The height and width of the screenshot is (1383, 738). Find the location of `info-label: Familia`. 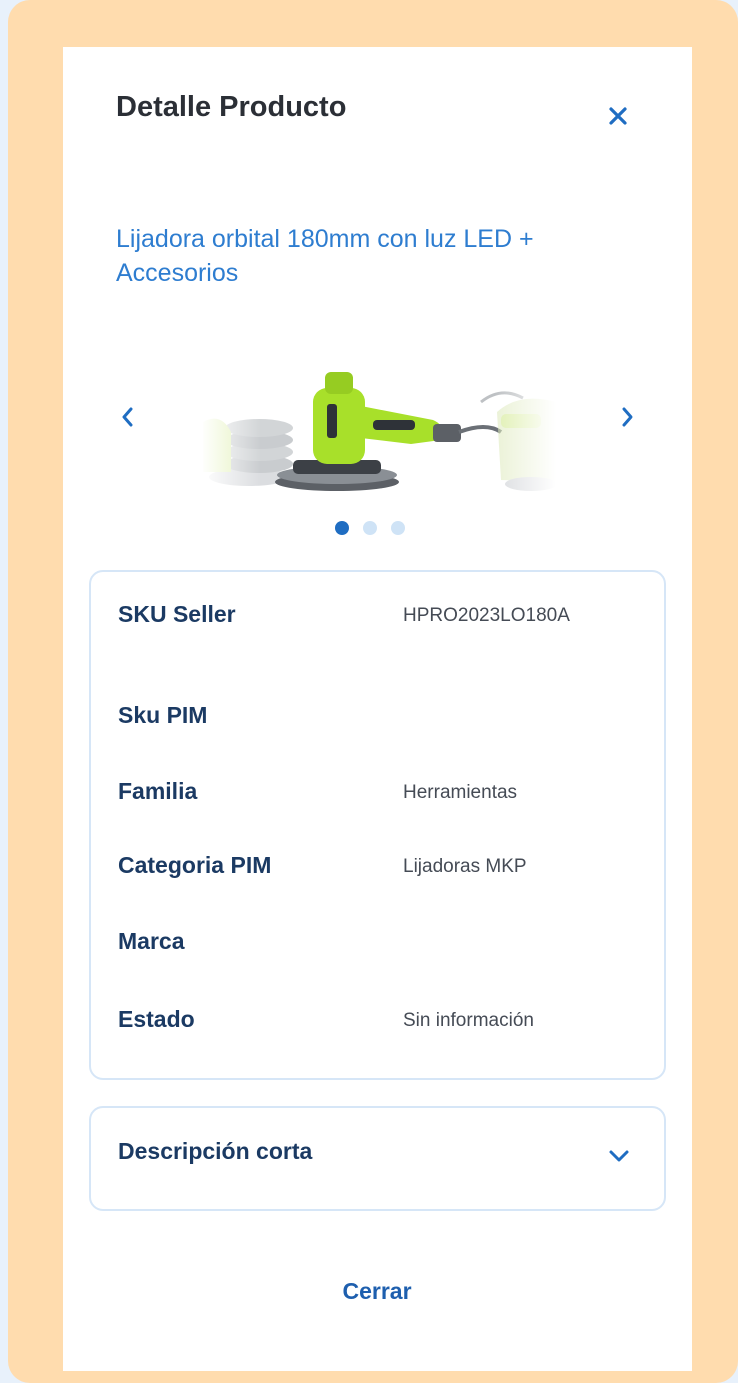

info-label: Familia is located at coordinates (158, 791).